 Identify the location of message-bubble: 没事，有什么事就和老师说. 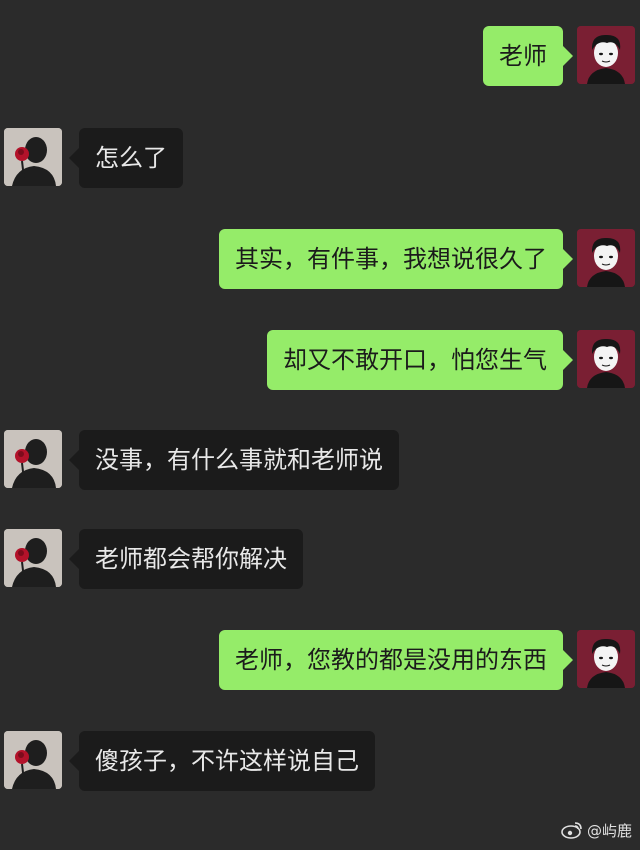
(234, 460).